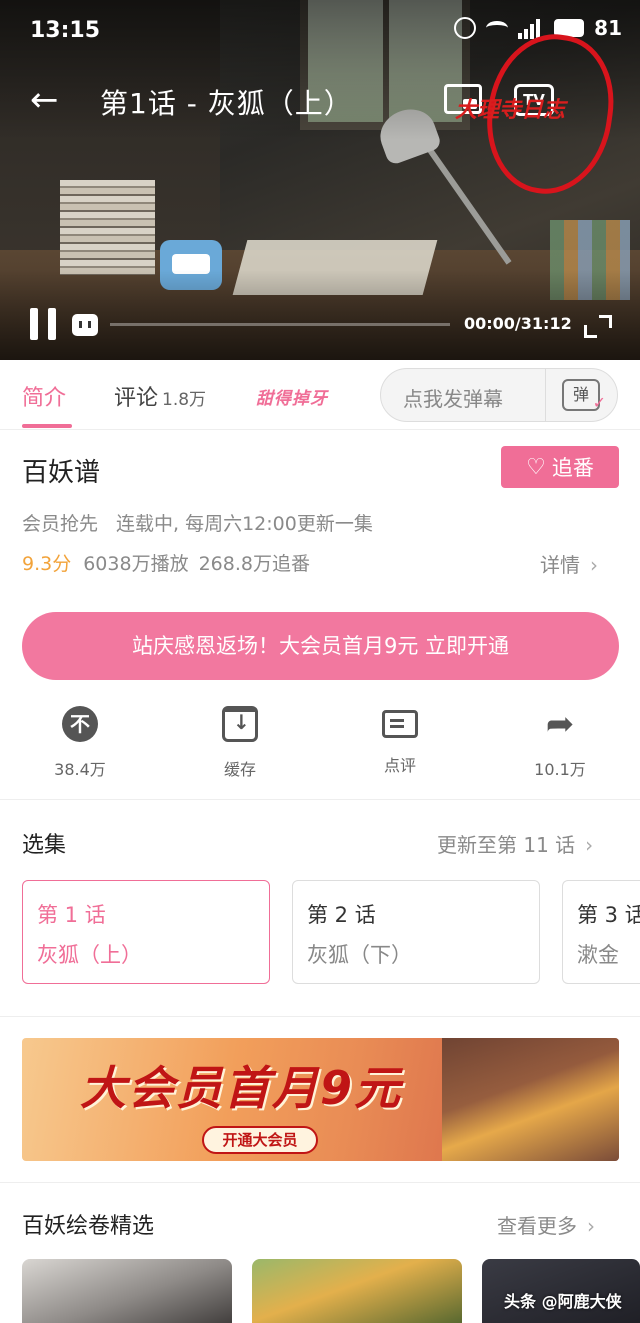  Describe the element at coordinates (598, 325) in the screenshot. I see `fullscreen-icon` at that location.